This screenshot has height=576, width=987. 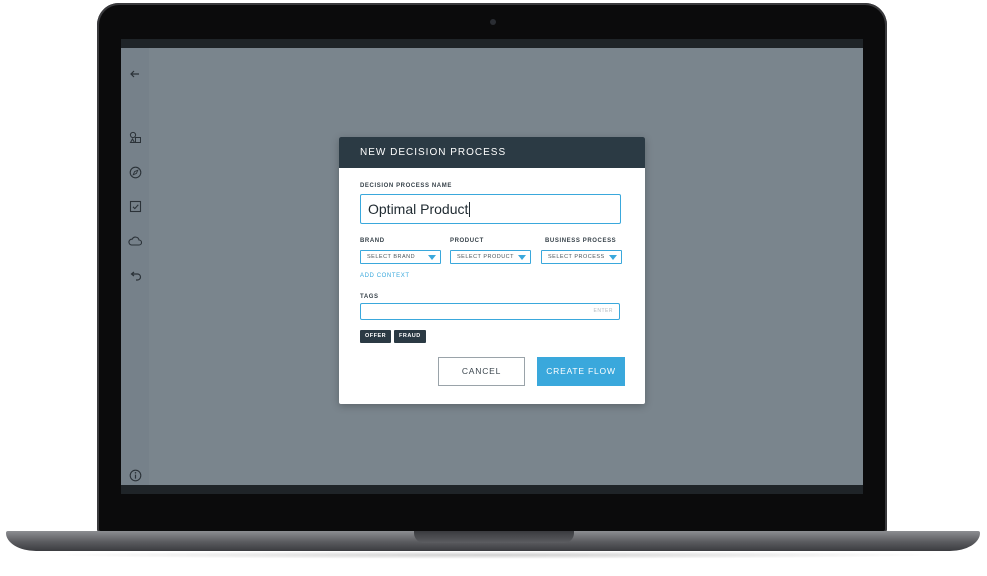 What do you see at coordinates (581, 241) in the screenshot?
I see `business-process-label: BUSINESS PROCESS` at bounding box center [581, 241].